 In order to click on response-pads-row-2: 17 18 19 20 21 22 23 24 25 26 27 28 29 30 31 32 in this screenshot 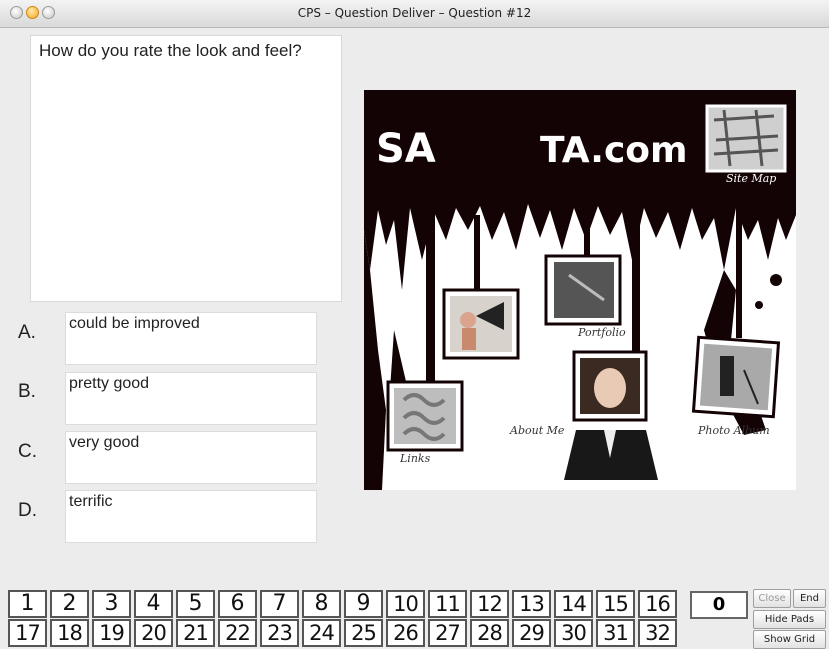, I will do `click(344, 633)`.